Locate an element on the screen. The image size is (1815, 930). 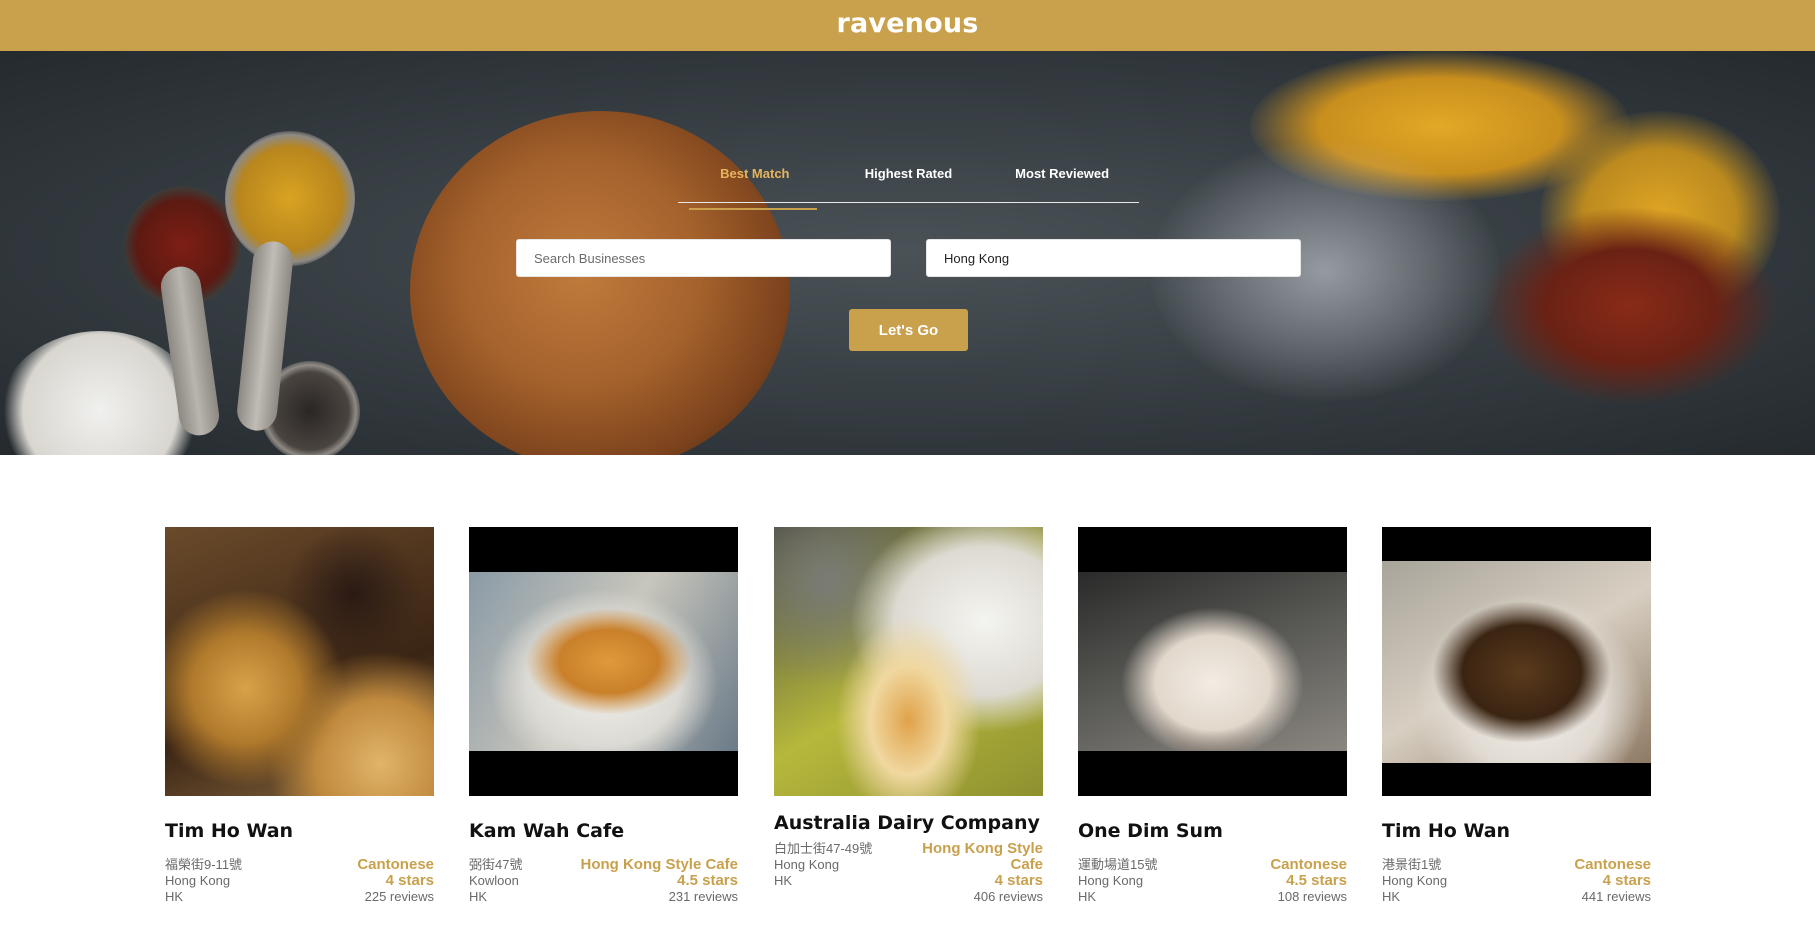
search-term-input is located at coordinates (703, 258).